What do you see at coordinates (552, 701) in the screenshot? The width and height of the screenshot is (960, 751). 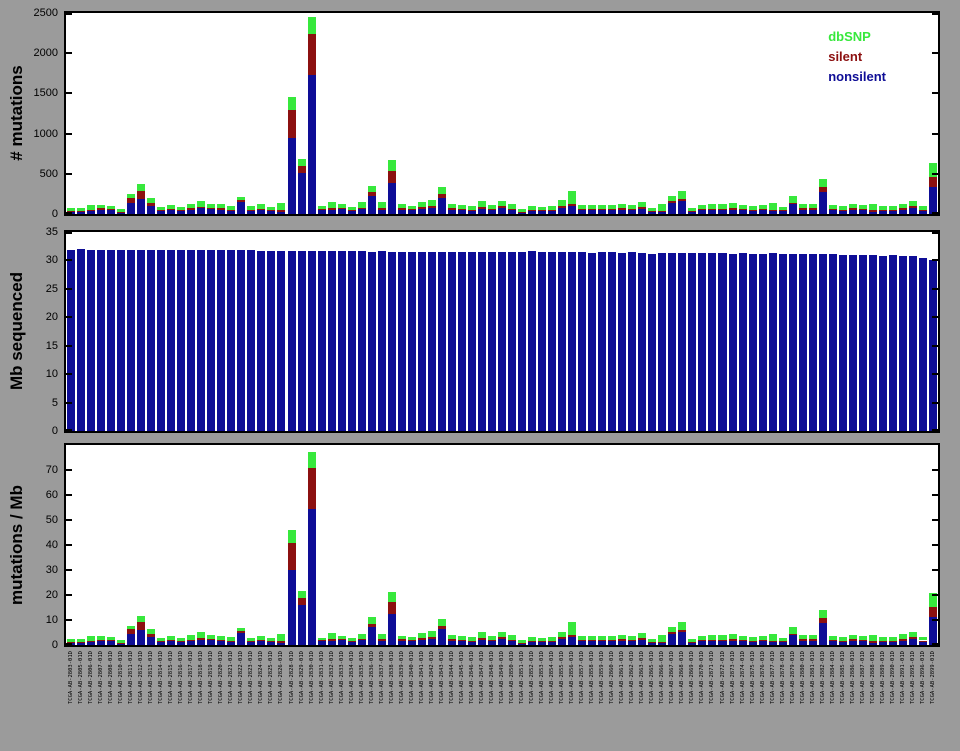 I see `sample-label: TCGA-AB-2854-01D` at bounding box center [552, 701].